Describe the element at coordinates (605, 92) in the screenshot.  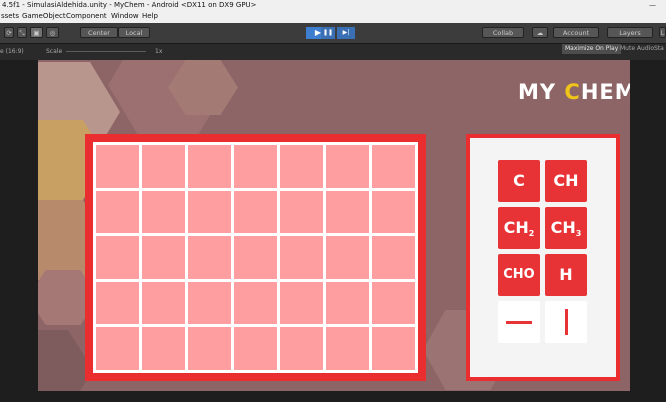
I see `logo-text-hem: HEM` at that location.